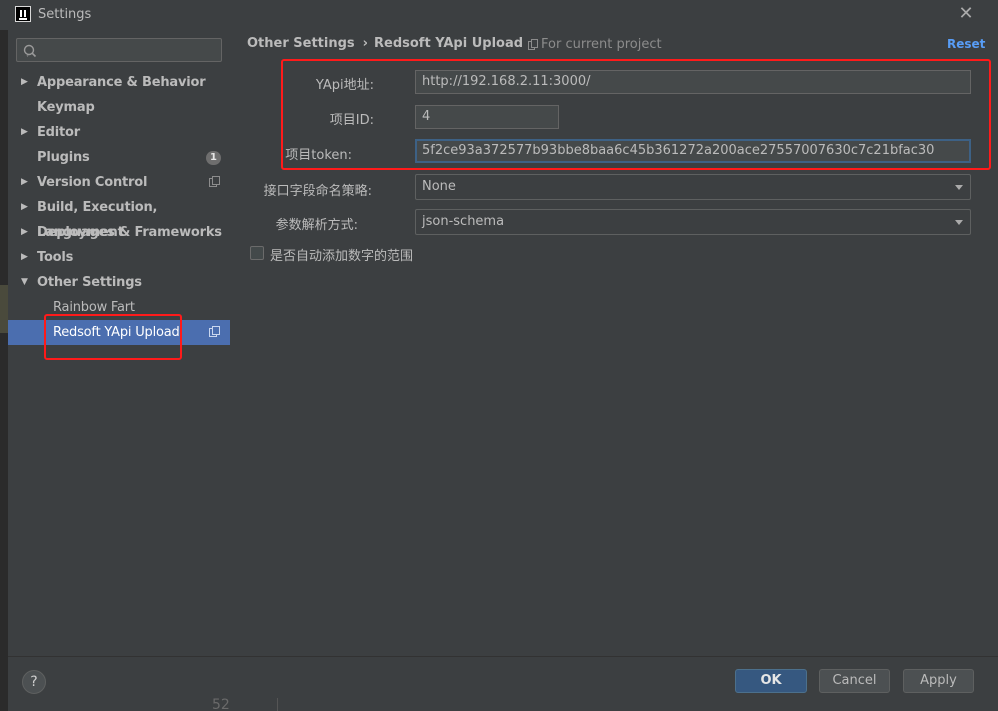 Image resolution: width=998 pixels, height=711 pixels. Describe the element at coordinates (66, 107) in the screenshot. I see `sidebar-item-label: Keymap` at that location.